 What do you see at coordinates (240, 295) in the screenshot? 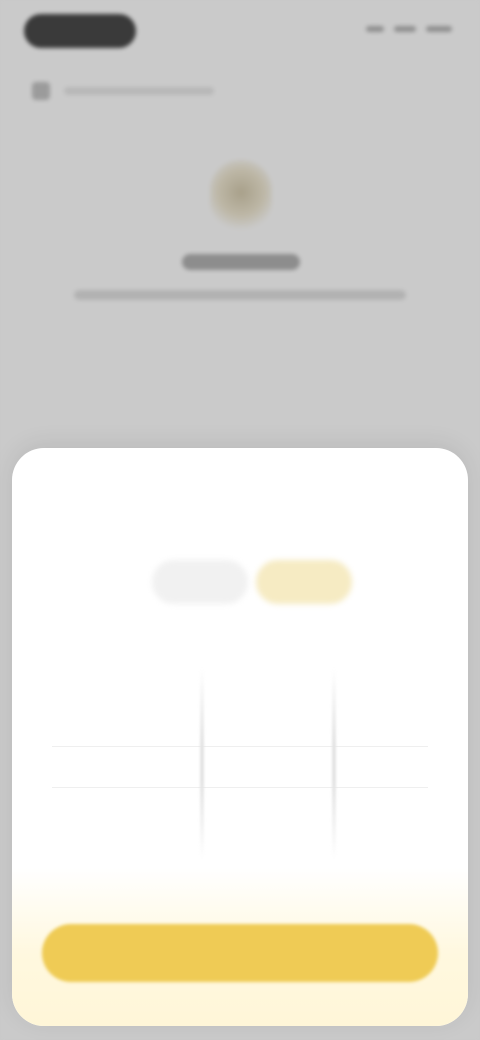
I see `background-subtitle` at bounding box center [240, 295].